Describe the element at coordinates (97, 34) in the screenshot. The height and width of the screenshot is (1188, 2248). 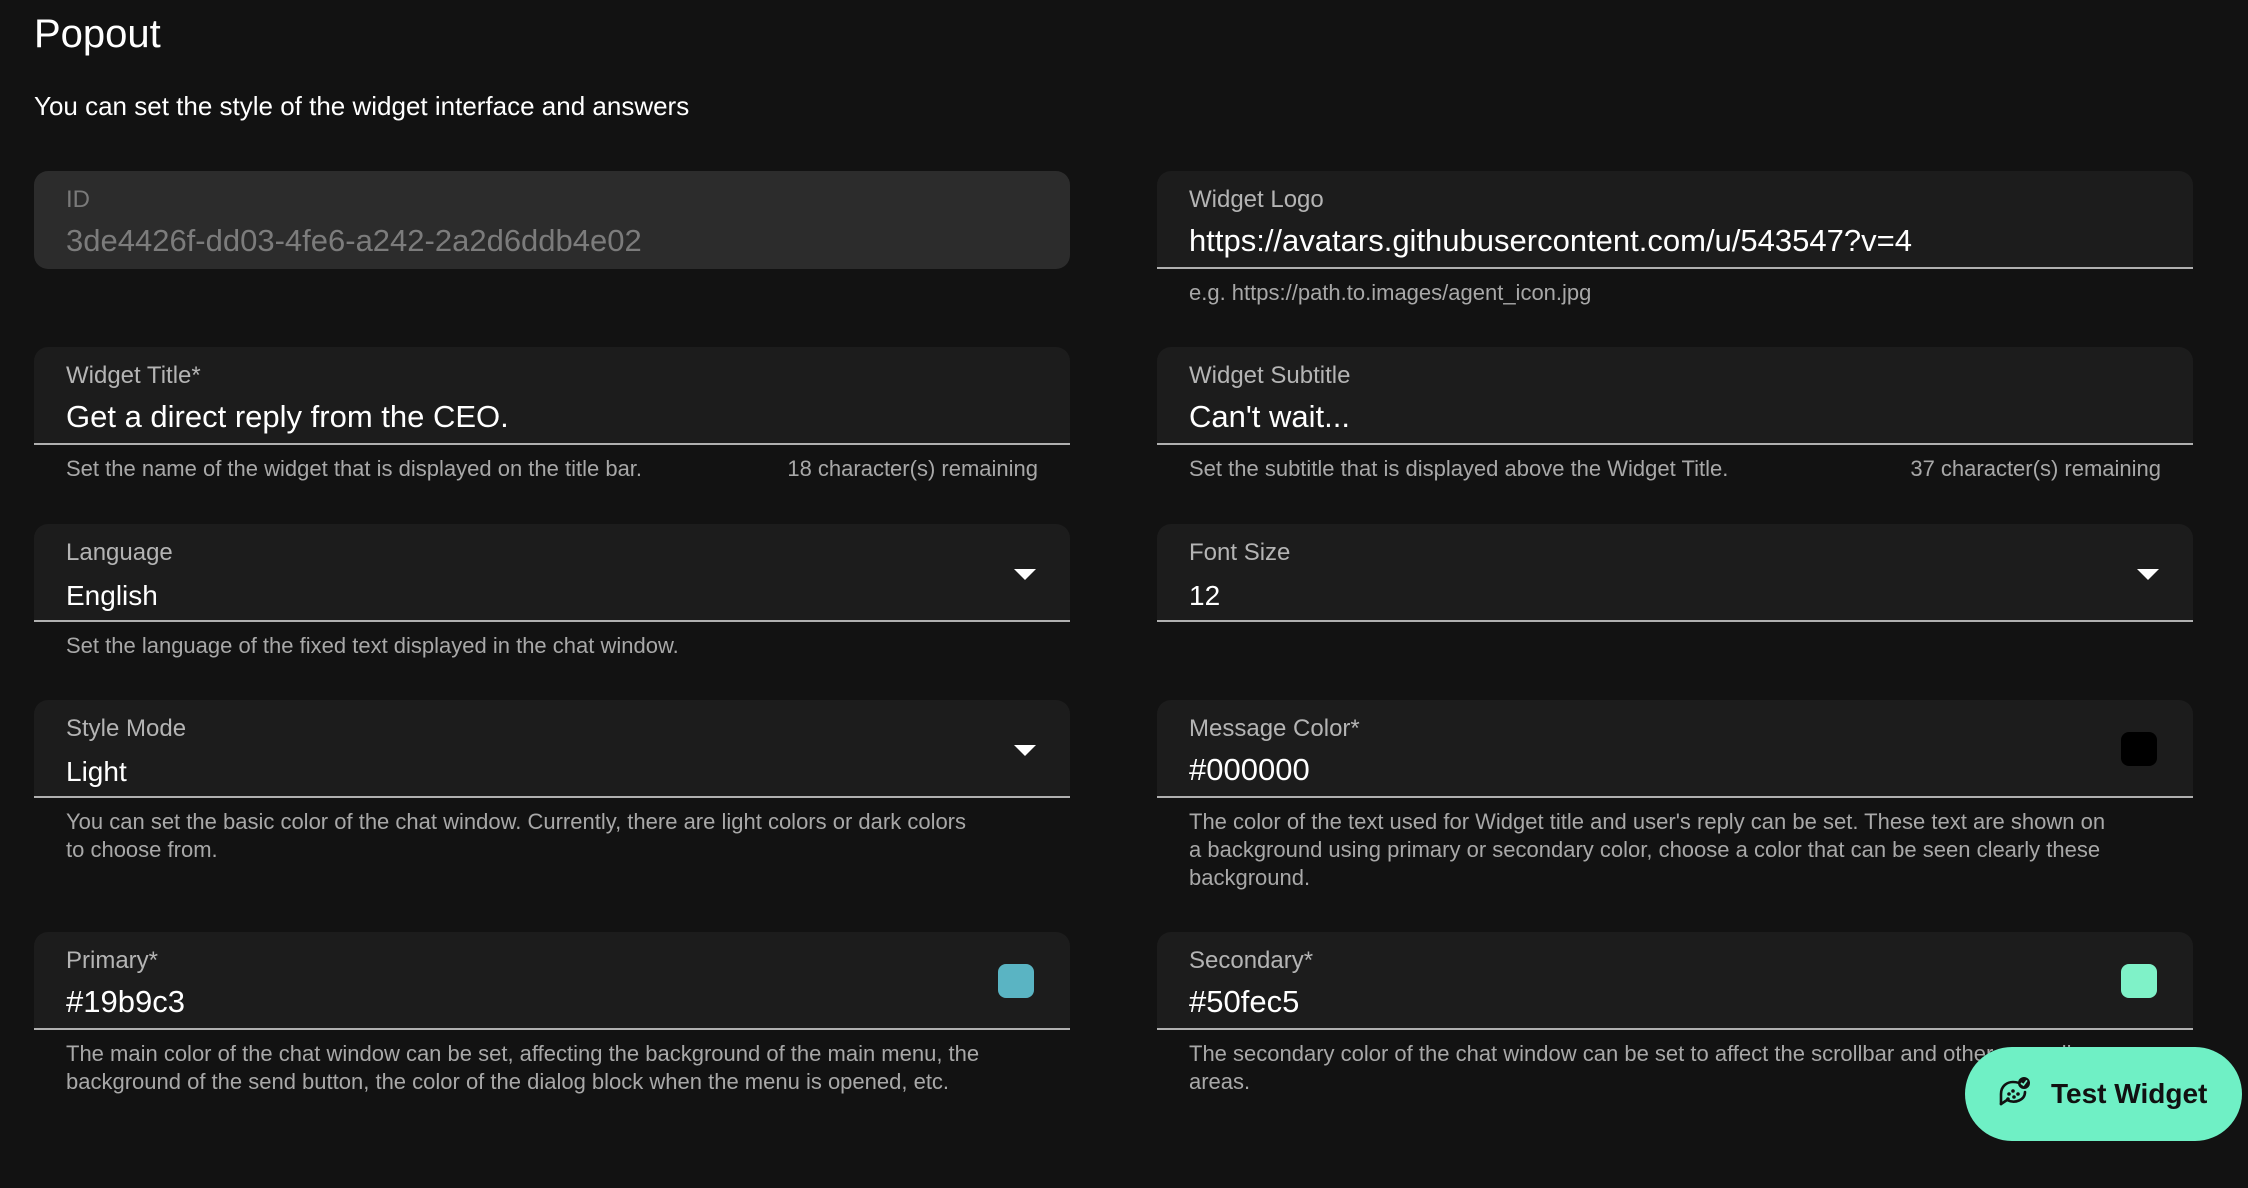
I see `page-title: Popout` at that location.